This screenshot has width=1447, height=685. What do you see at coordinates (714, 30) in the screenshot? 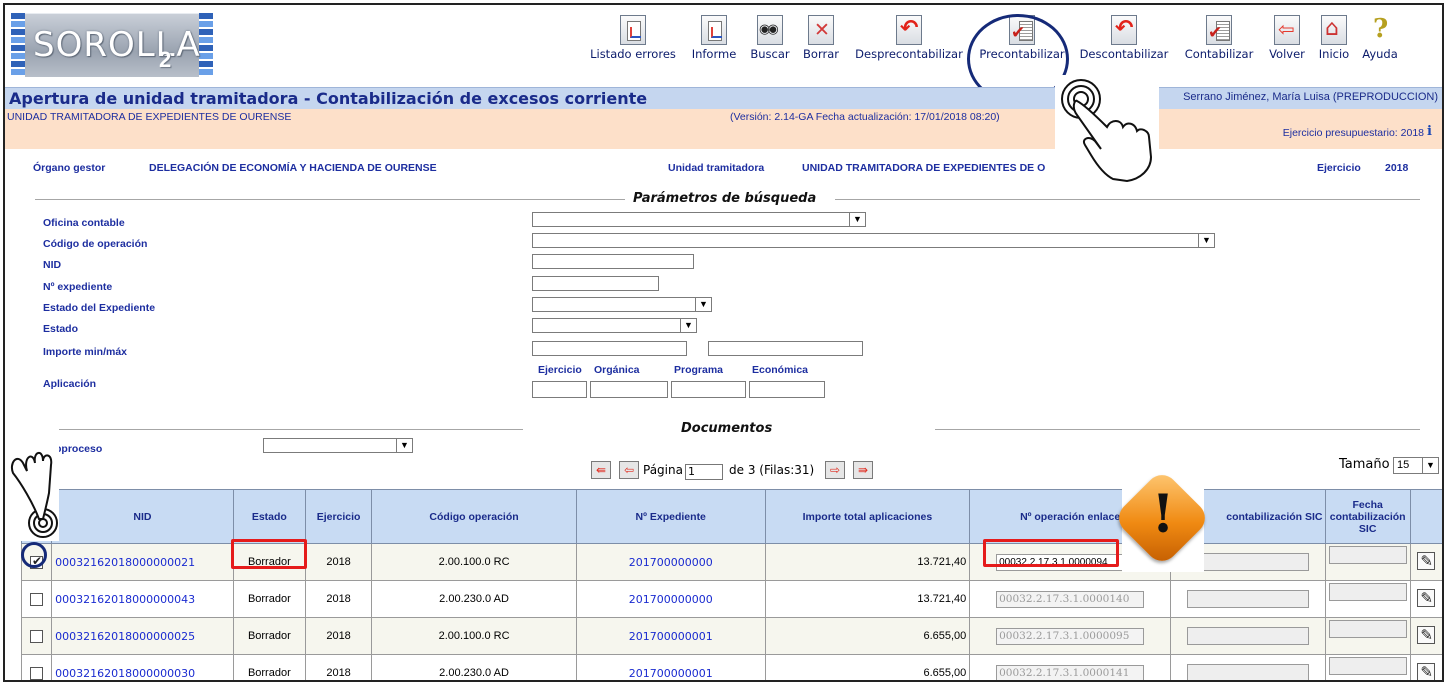
I see `report-icon` at bounding box center [714, 30].